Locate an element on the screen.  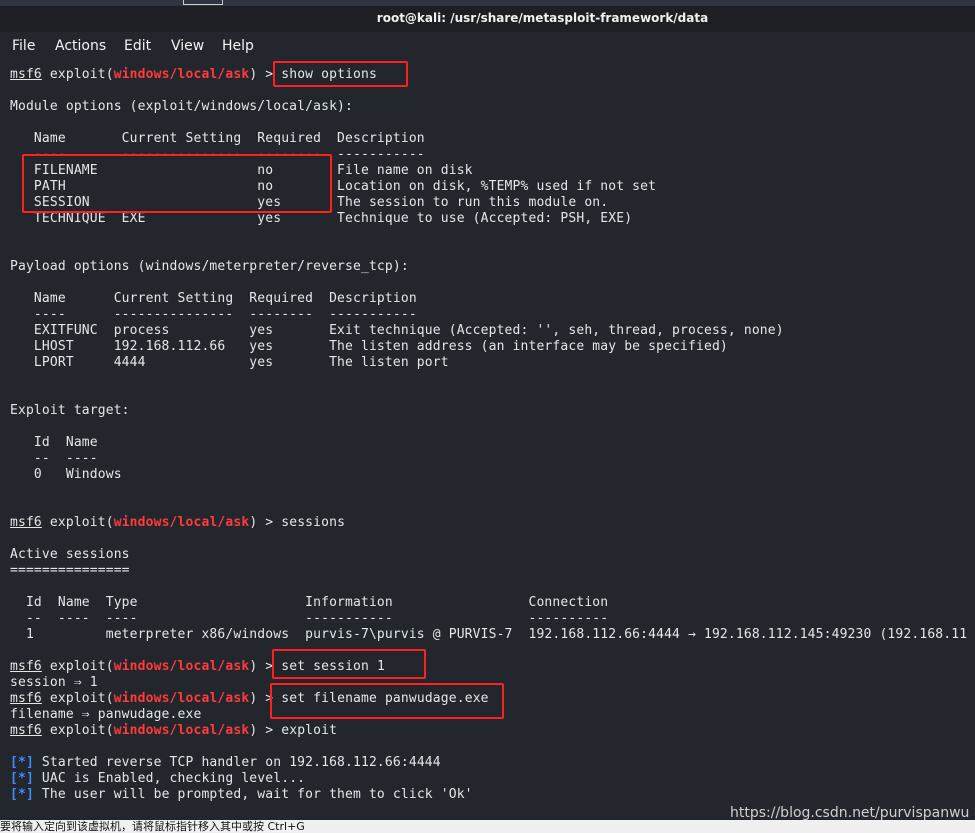
menu-actions: Actions is located at coordinates (80, 46).